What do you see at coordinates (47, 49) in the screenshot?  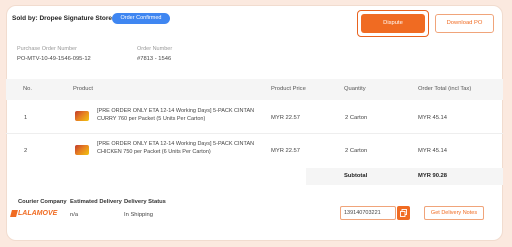 I see `po-number-label: Purchase Order Number` at bounding box center [47, 49].